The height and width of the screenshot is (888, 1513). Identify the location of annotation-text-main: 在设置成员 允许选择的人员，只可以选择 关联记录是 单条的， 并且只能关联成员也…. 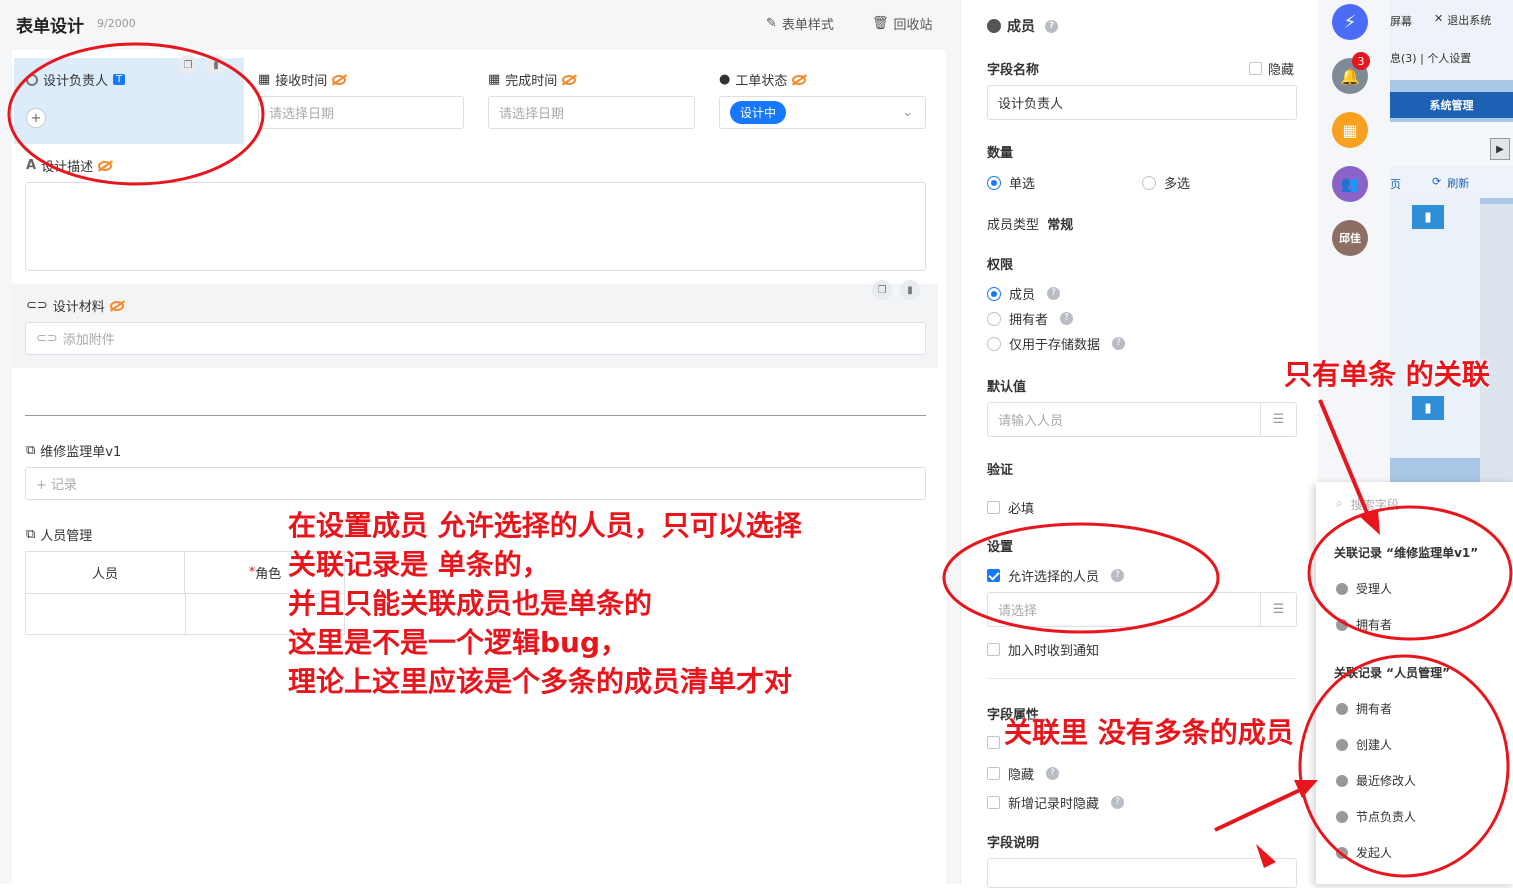
(545, 603).